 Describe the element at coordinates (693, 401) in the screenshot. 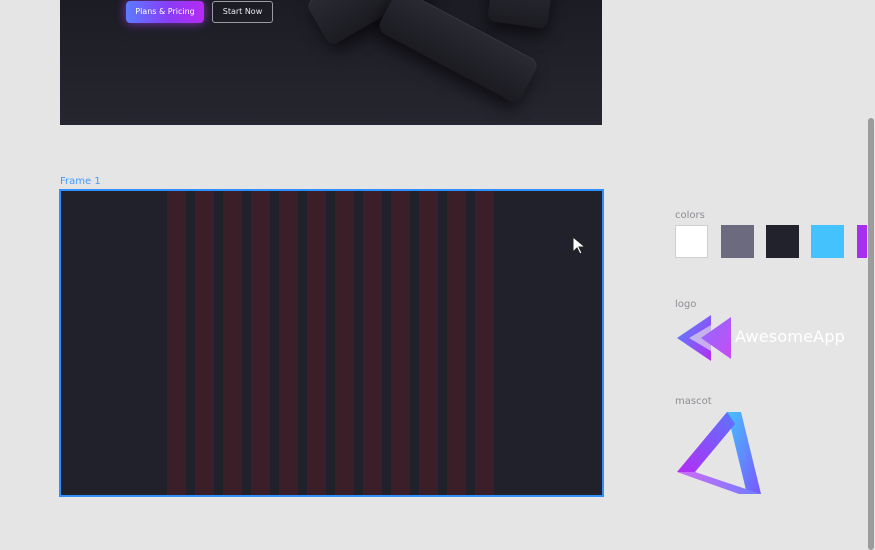

I see `mascot-label: mascot` at that location.